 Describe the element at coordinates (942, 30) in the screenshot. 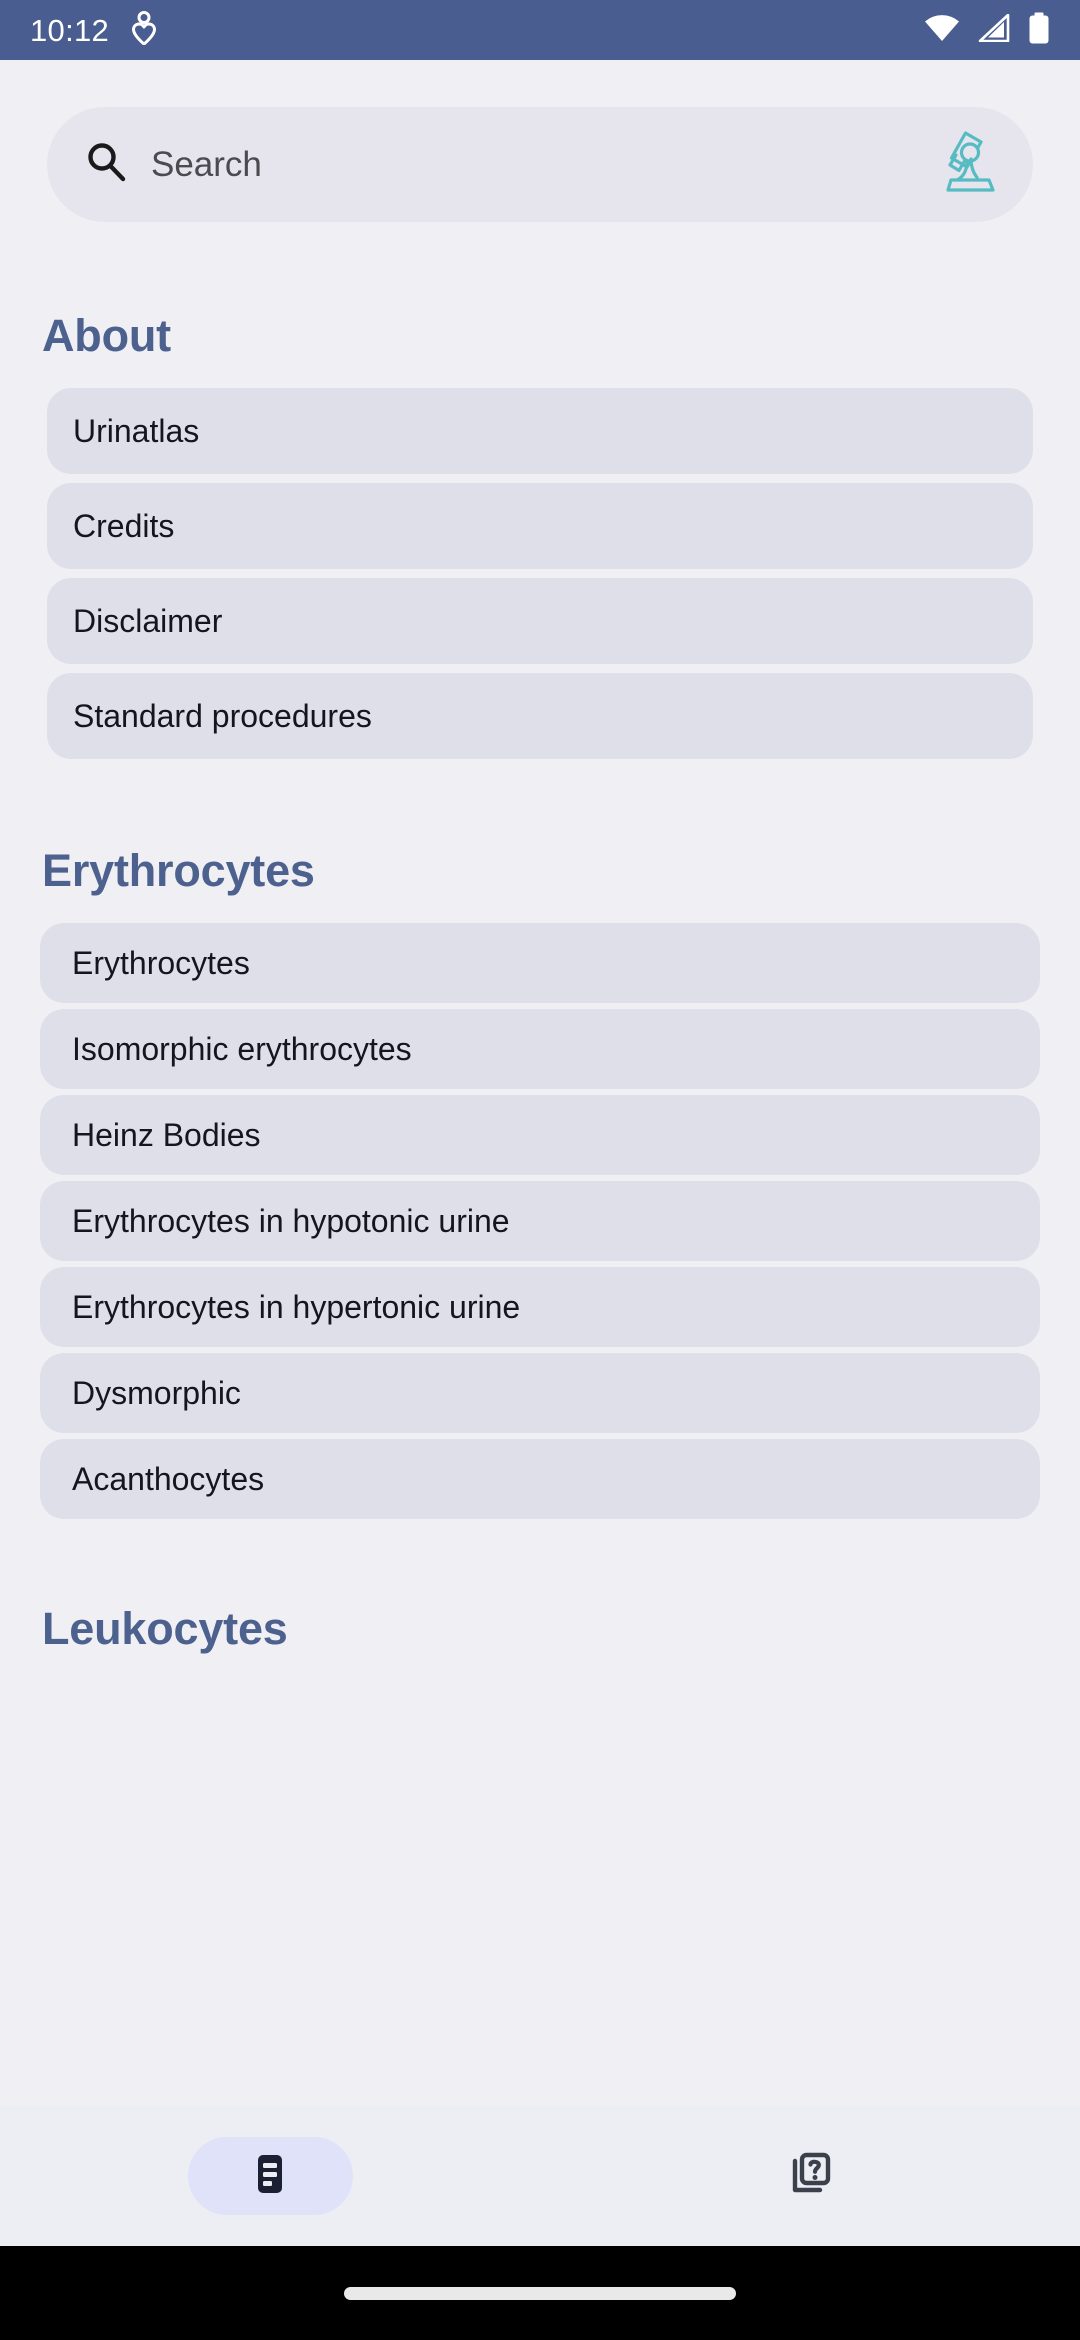

I see `wifi-icon` at that location.